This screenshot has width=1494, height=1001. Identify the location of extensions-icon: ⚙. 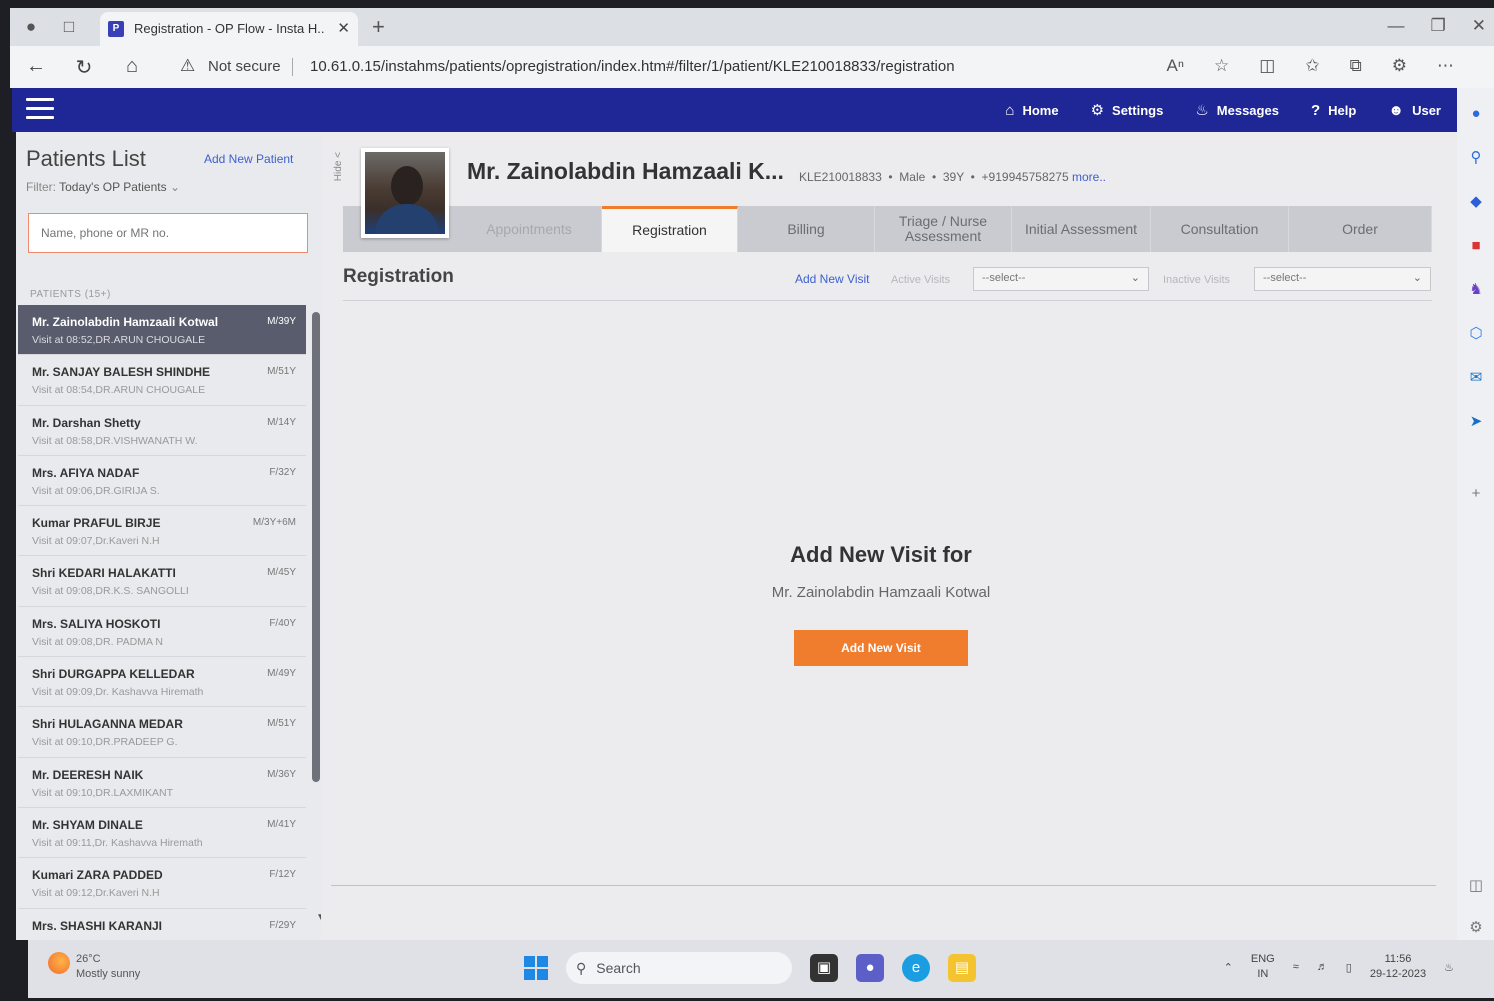
(1399, 66).